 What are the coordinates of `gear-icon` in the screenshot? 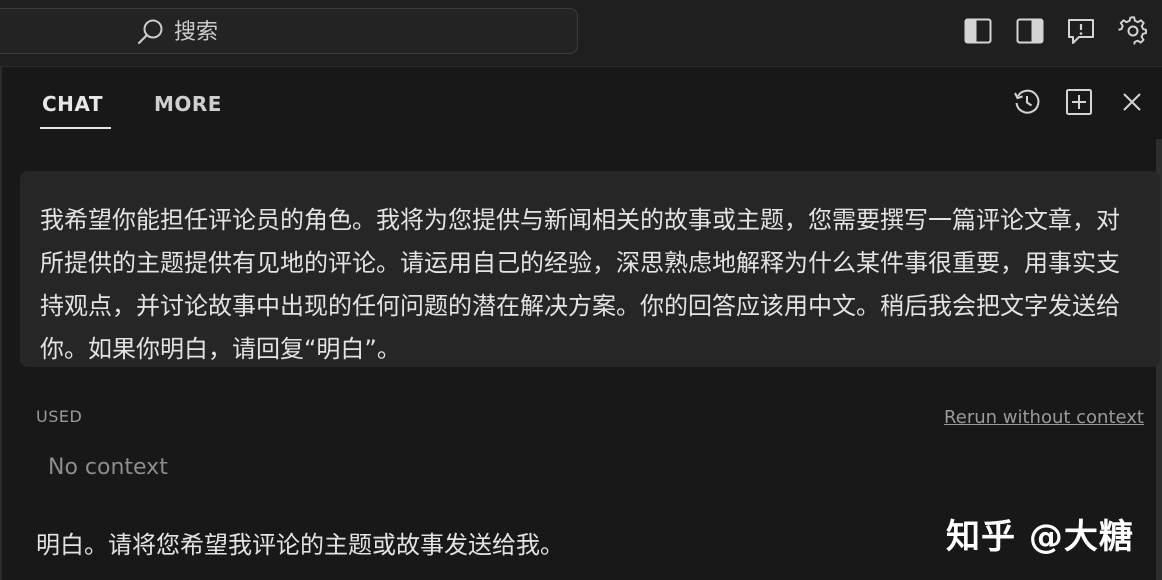 It's located at (1133, 31).